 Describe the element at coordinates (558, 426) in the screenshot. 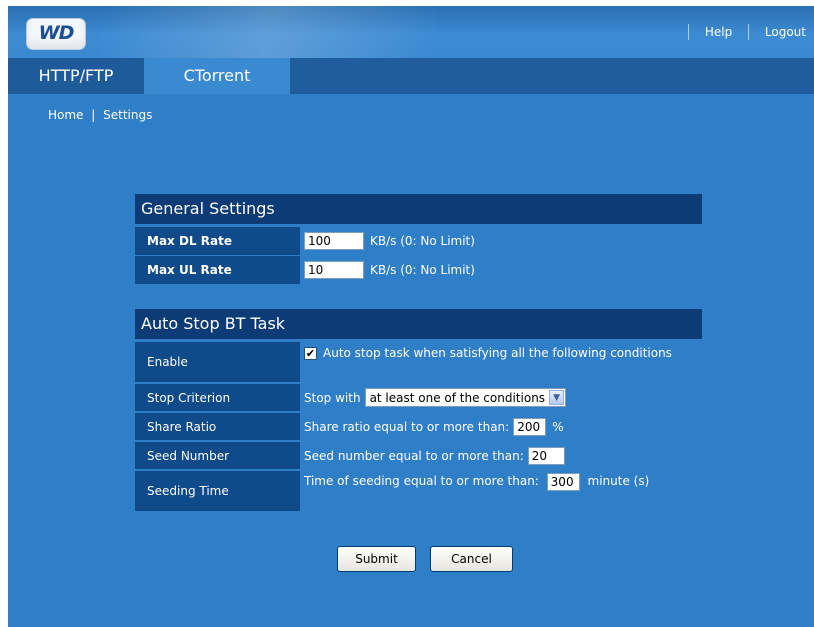

I see `share-ratio-unit: %` at that location.